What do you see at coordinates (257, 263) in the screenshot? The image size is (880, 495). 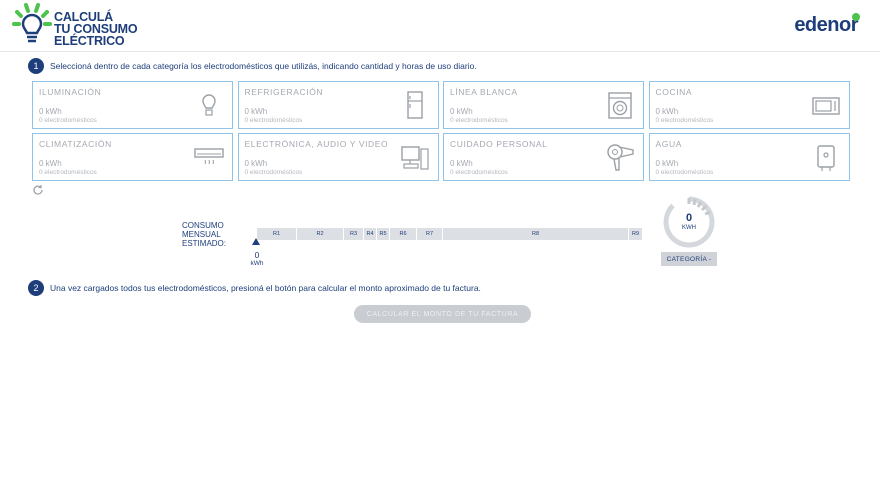 I see `consumption-marker-unit: kWh` at bounding box center [257, 263].